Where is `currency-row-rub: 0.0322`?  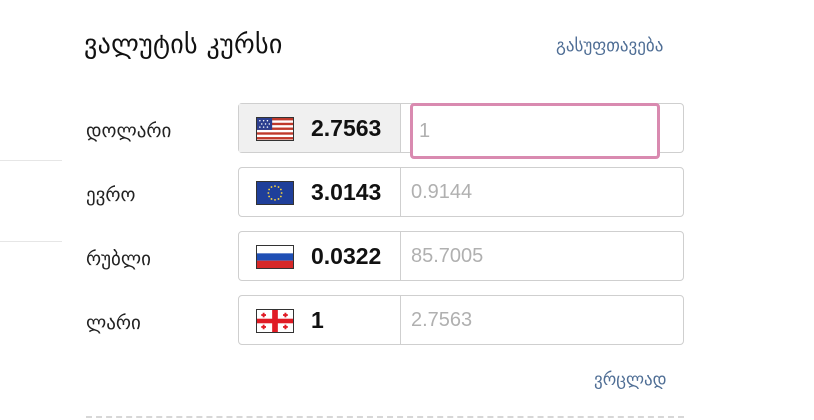 currency-row-rub: 0.0322 is located at coordinates (461, 256).